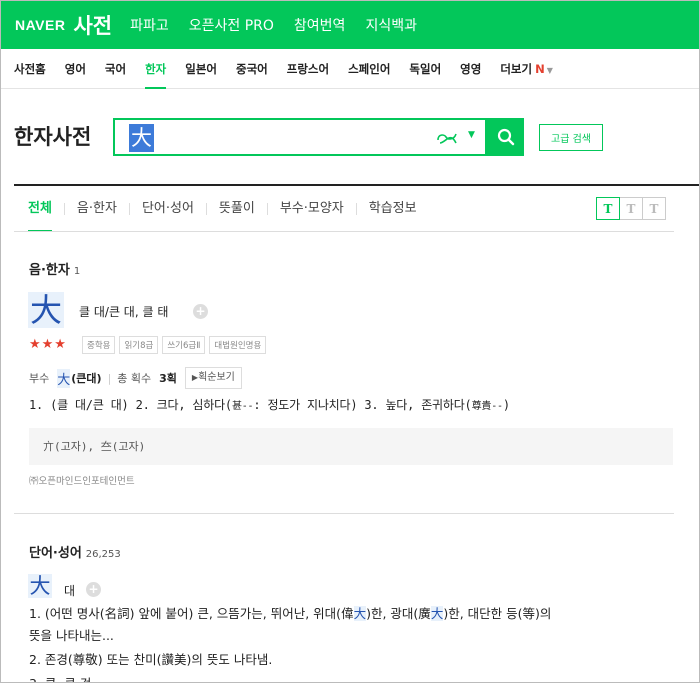 The height and width of the screenshot is (683, 700). Describe the element at coordinates (654, 208) in the screenshot. I see `font-size-large-button: T` at that location.